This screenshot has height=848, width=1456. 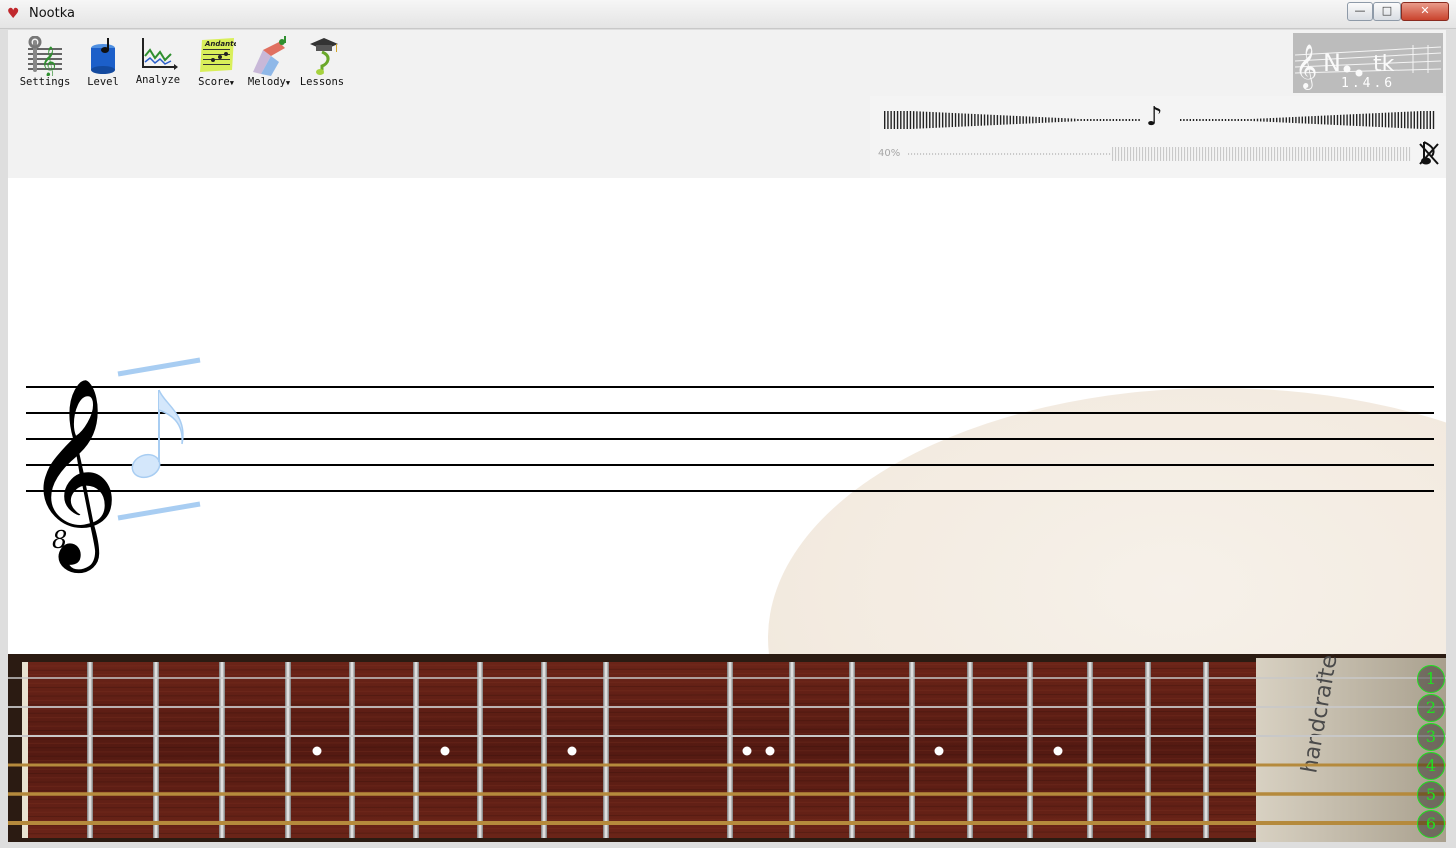 I want to click on guitar-body-decal, so click(x=1351, y=750).